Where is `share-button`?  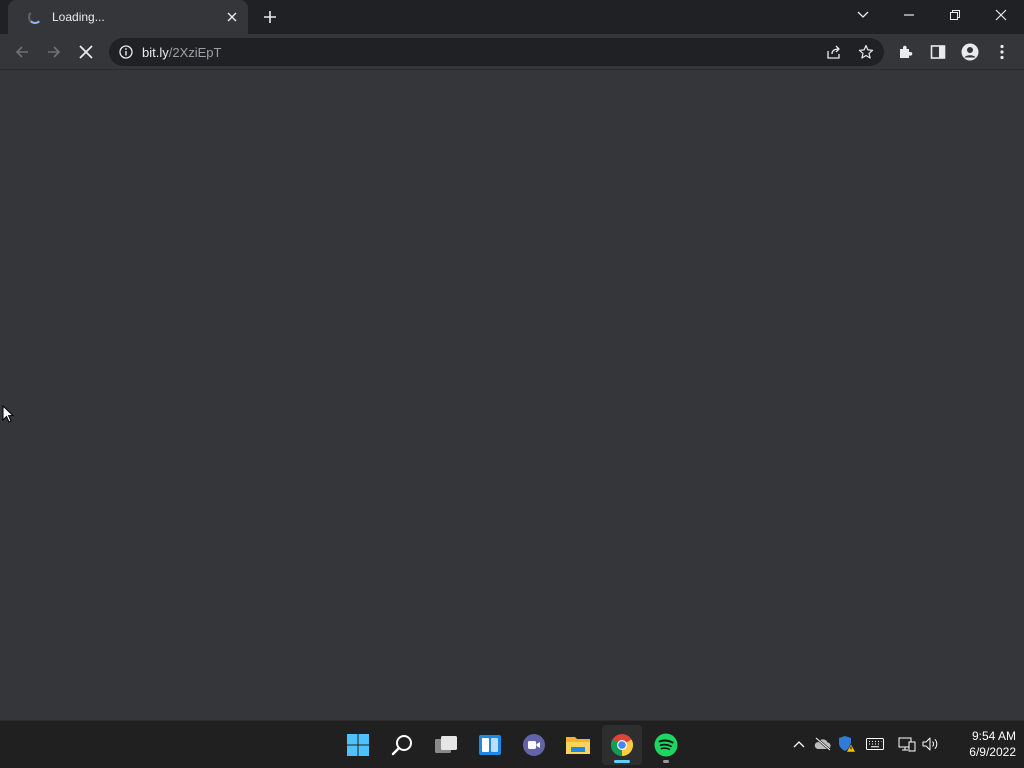
share-button is located at coordinates (834, 52).